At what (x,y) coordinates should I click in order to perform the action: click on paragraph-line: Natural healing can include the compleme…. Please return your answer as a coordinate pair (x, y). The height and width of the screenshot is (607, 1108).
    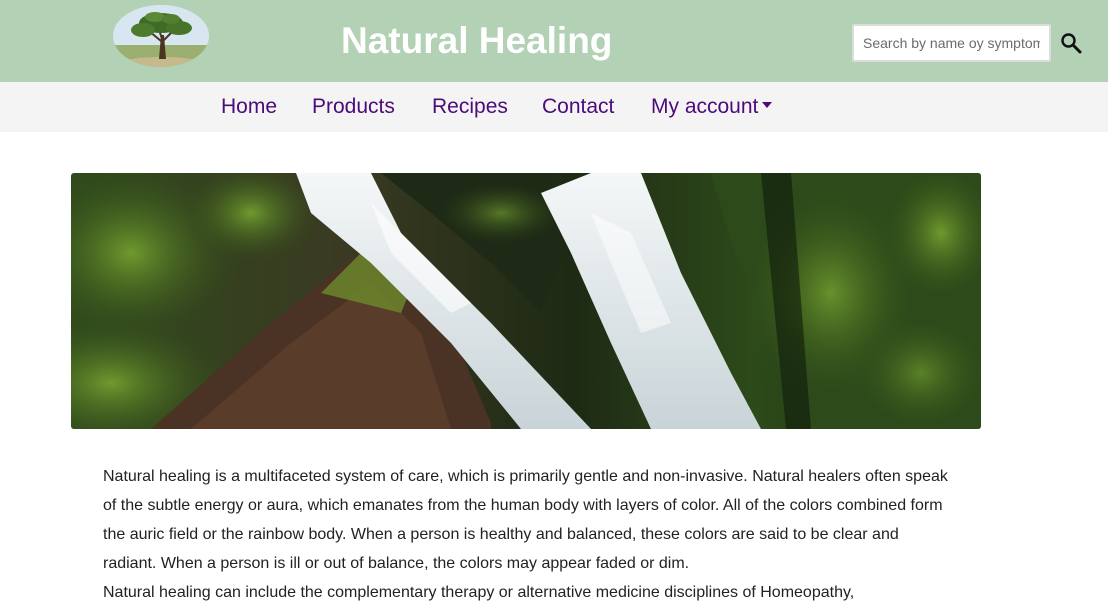
    Looking at the image, I should click on (479, 592).